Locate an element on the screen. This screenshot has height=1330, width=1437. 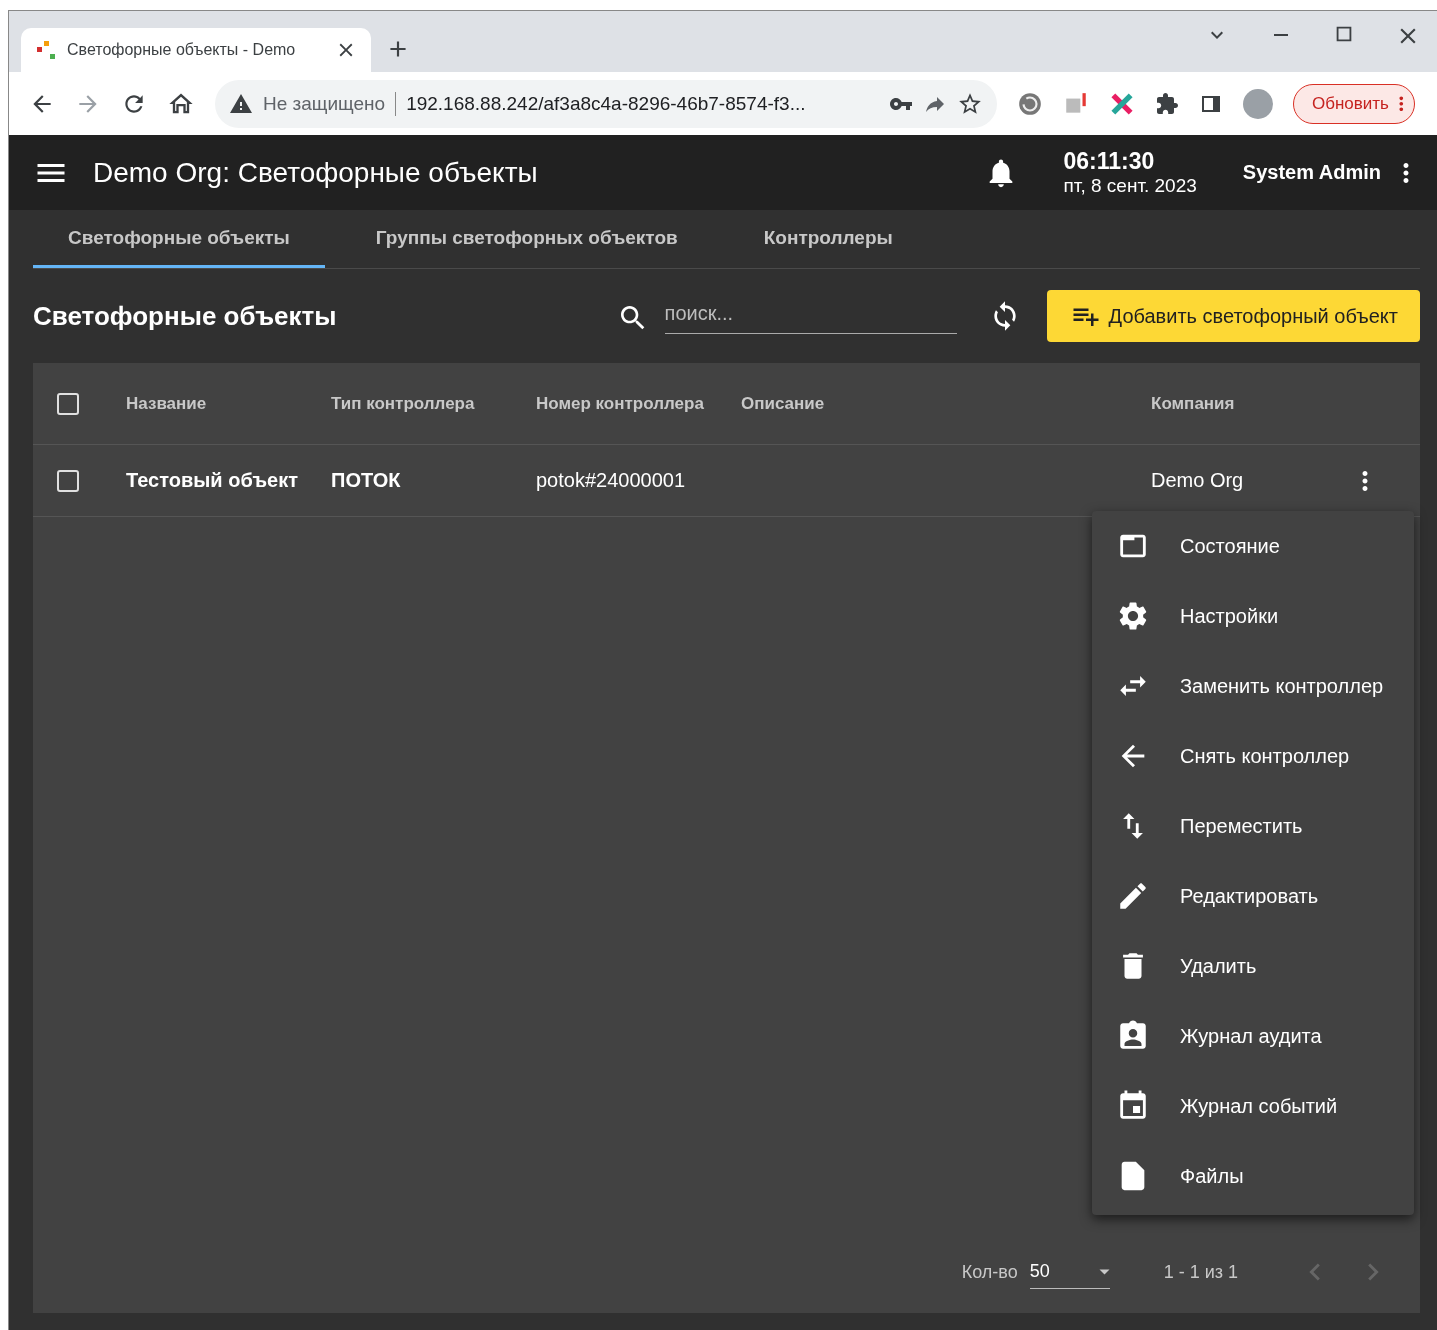
column-header: Компания is located at coordinates (1250, 403).